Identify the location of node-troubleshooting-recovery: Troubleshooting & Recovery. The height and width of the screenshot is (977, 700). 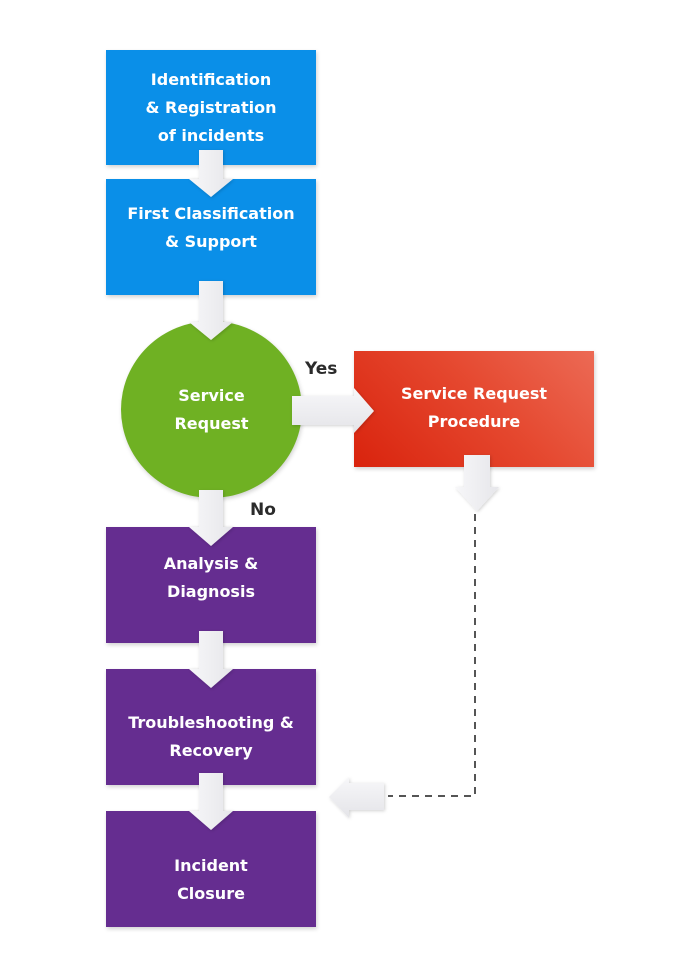
(211, 727).